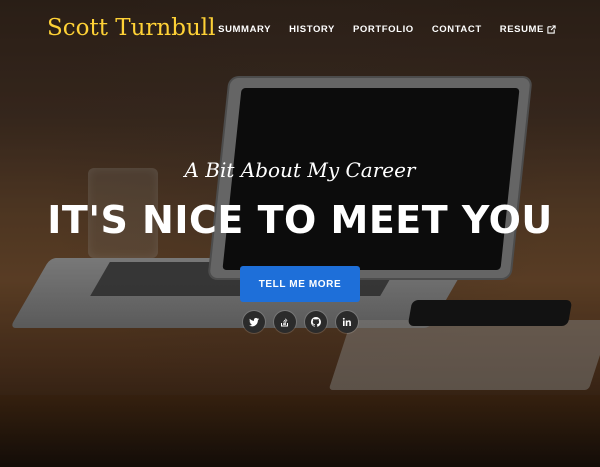 The height and width of the screenshot is (467, 600). Describe the element at coordinates (300, 284) in the screenshot. I see `tell-me-more-button: TELL ME MORE` at that location.